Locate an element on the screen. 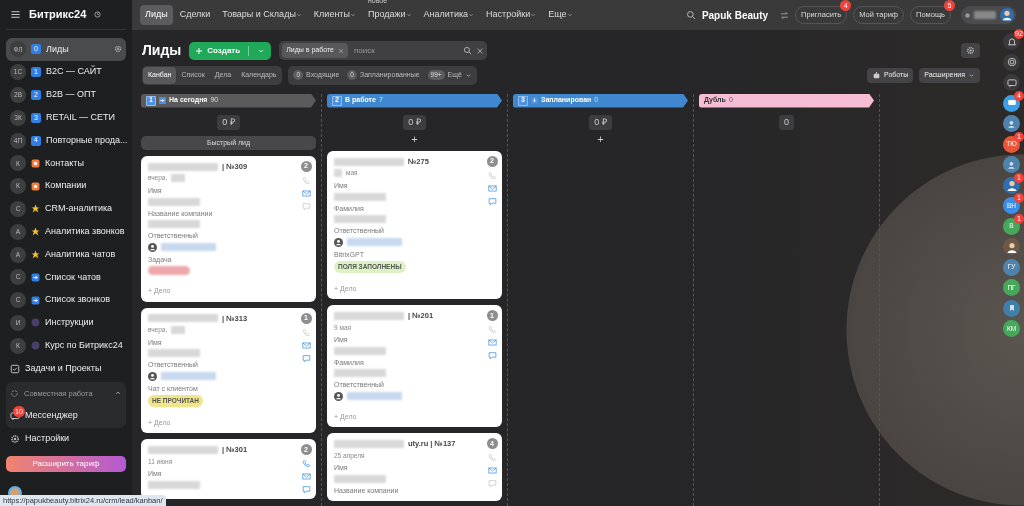  contact-icon is located at coordinates (35, 163).